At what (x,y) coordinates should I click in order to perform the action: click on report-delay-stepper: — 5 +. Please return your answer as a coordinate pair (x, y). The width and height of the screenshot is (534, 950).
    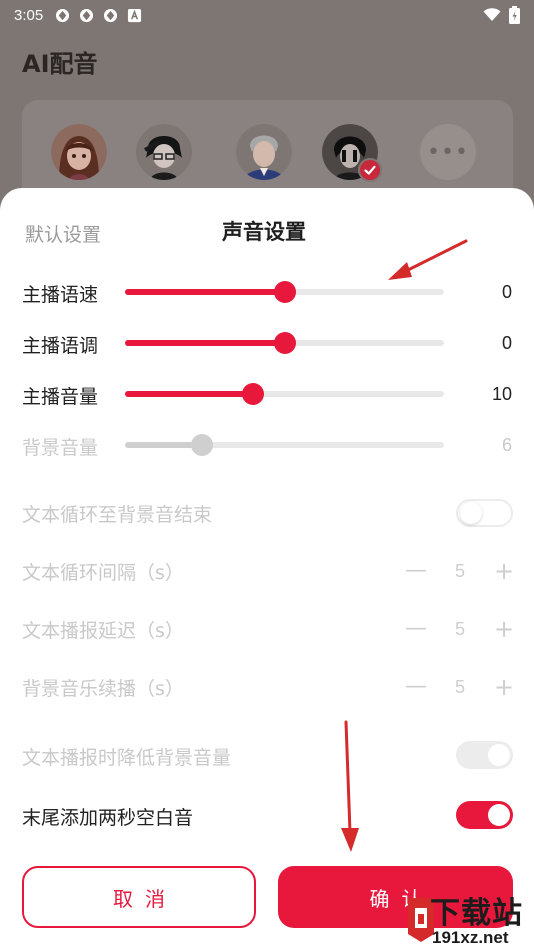
    Looking at the image, I should click on (460, 629).